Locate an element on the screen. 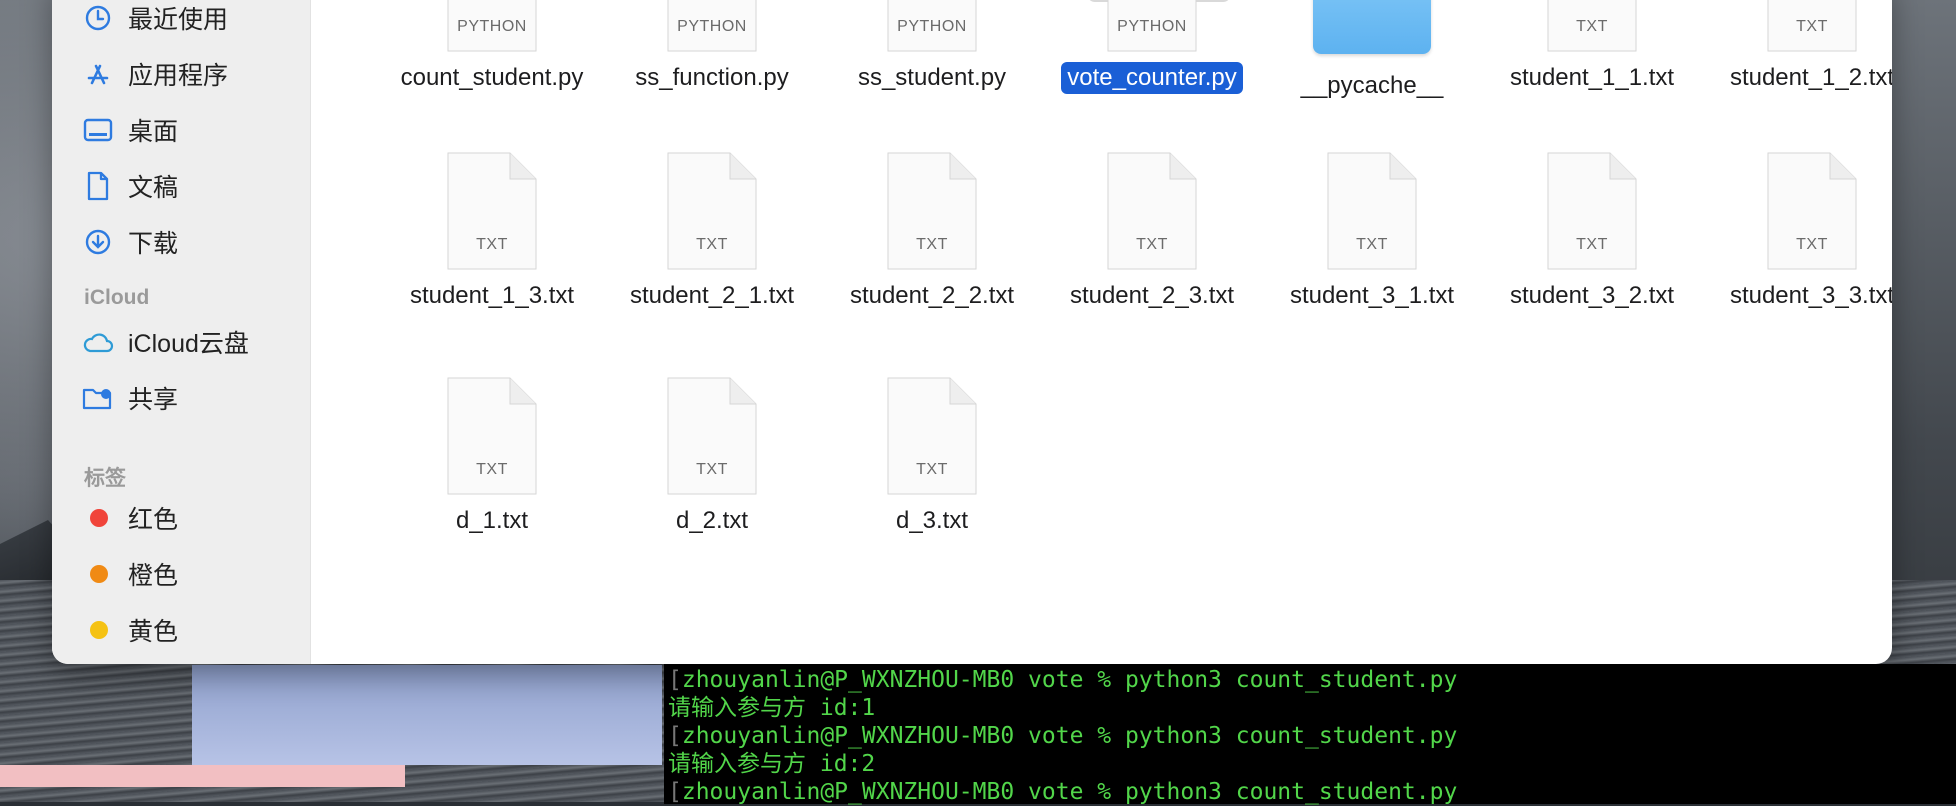 This screenshot has height=806, width=1956. file-student-3-1: TXT student_3_1.txt is located at coordinates (1372, 232).